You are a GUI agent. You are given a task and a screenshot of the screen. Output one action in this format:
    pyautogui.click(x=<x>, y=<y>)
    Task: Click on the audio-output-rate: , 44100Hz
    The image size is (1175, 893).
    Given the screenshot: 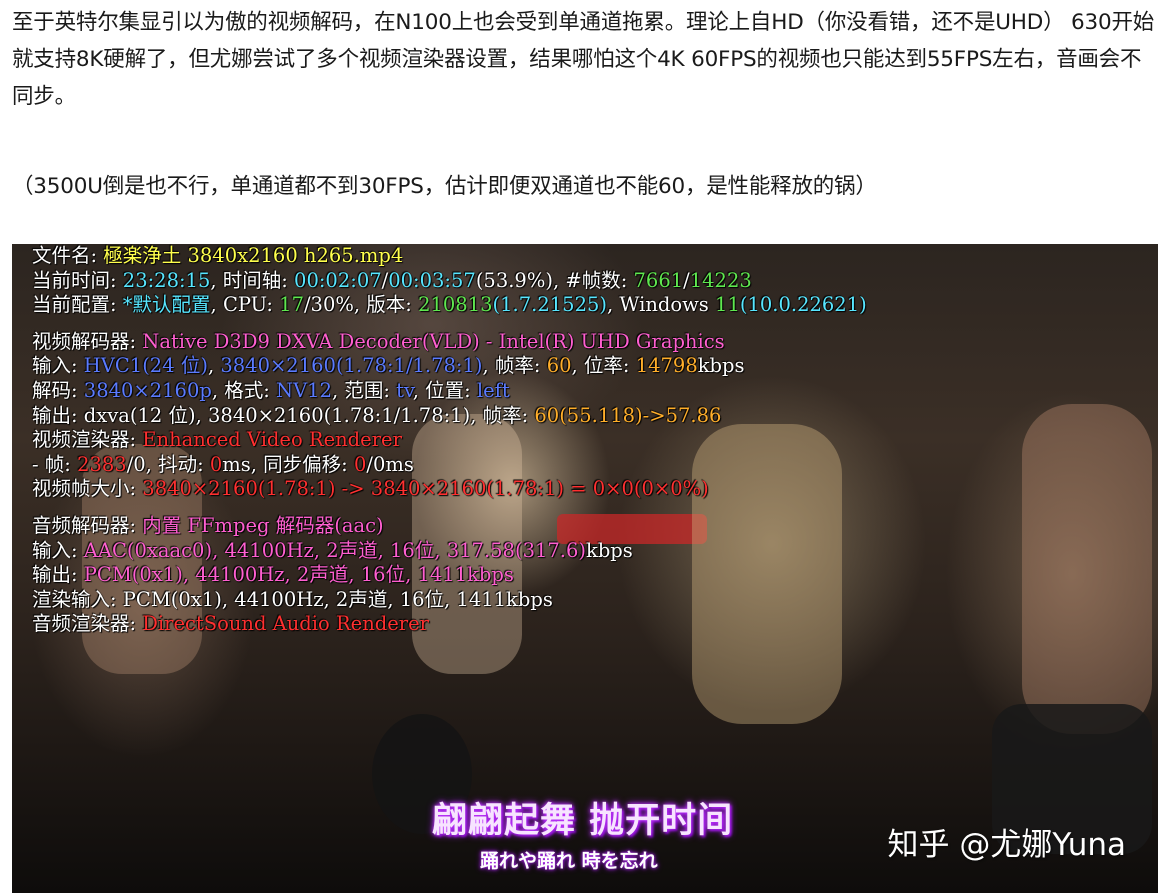 What is the action you would take?
    pyautogui.click(x=233, y=575)
    